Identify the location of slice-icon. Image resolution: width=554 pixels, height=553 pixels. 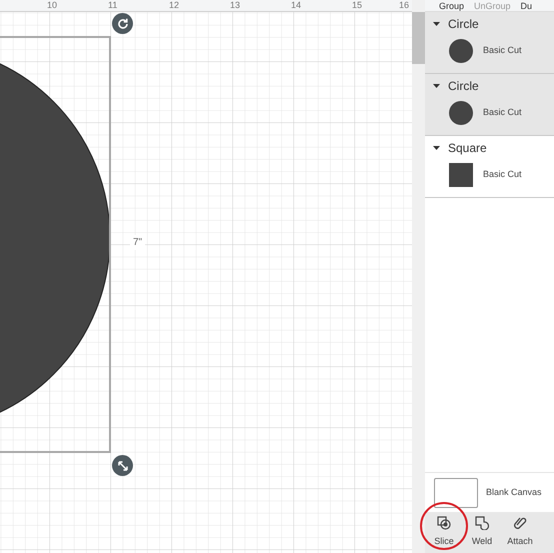
(444, 523).